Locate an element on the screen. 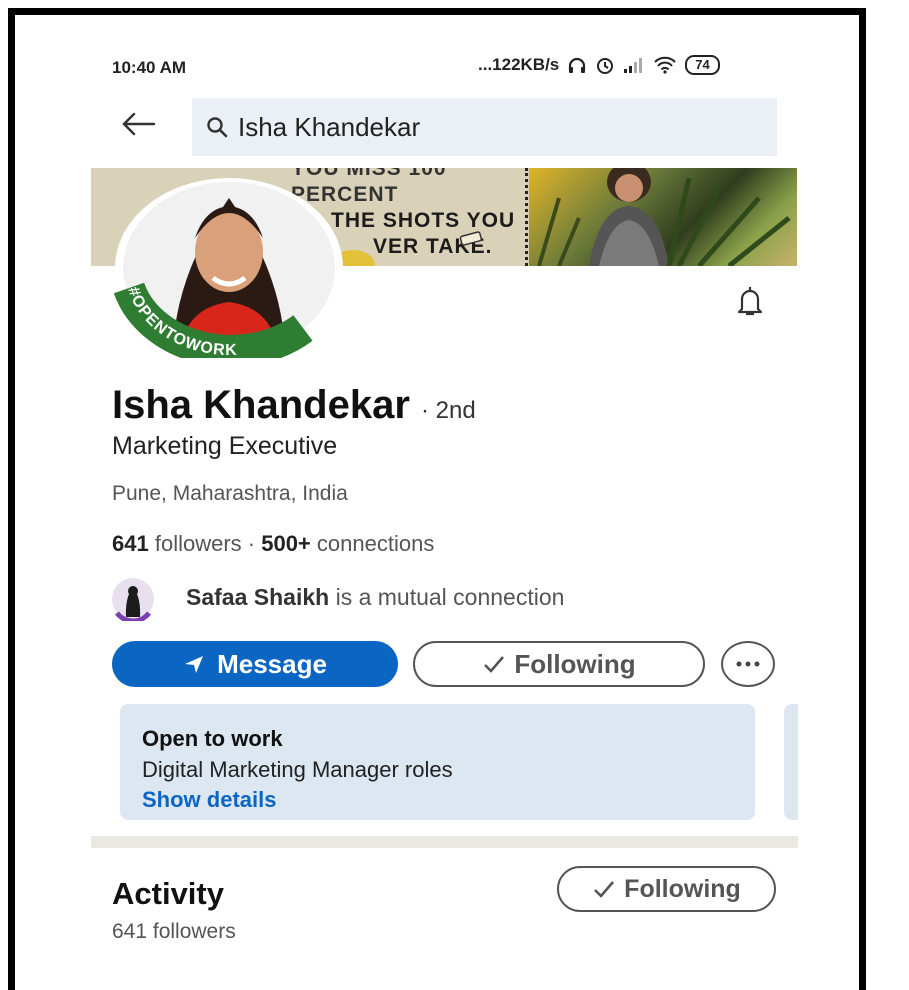 The image size is (909, 990). banner-quote-line: VER TAKE. is located at coordinates (433, 246).